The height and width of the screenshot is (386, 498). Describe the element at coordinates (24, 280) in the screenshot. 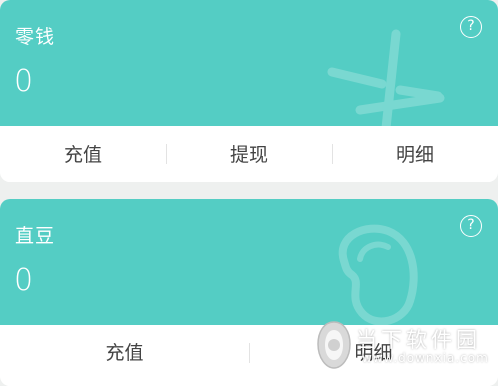

I see `bean-balance: 0` at that location.